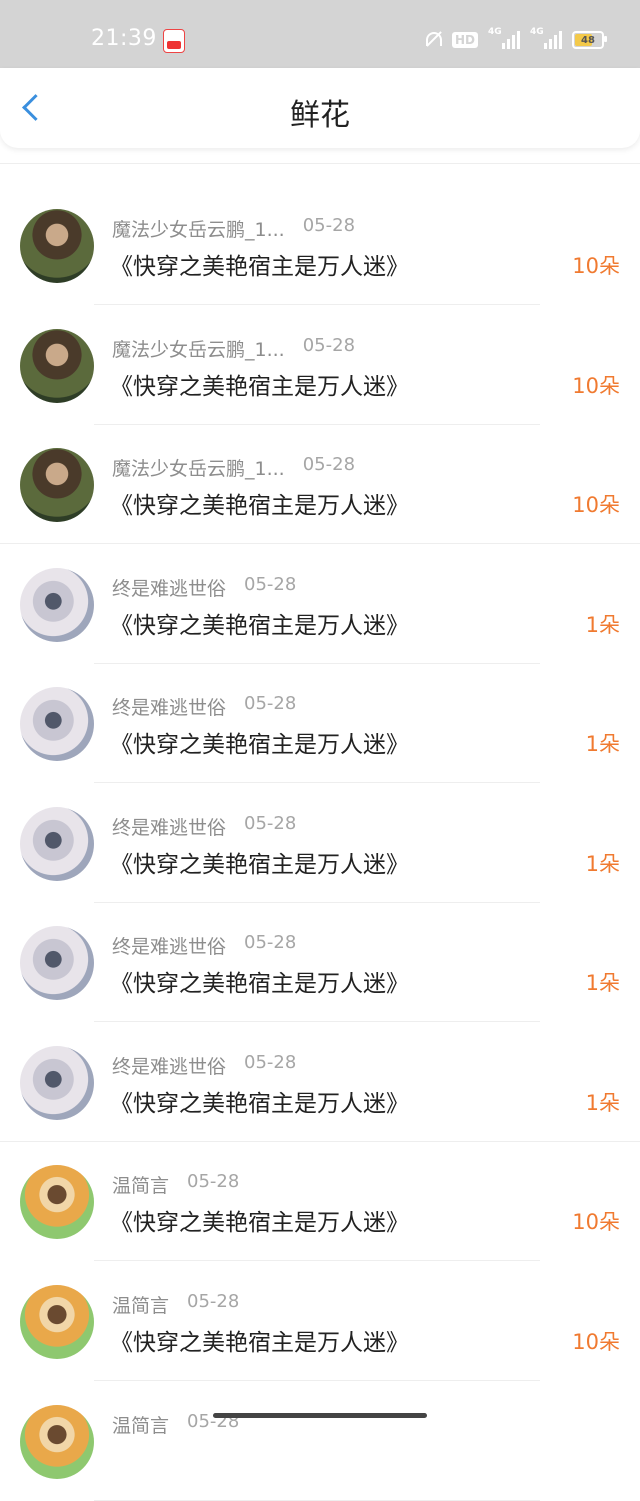  Describe the element at coordinates (320, 1415) in the screenshot. I see `home-indicator` at that location.